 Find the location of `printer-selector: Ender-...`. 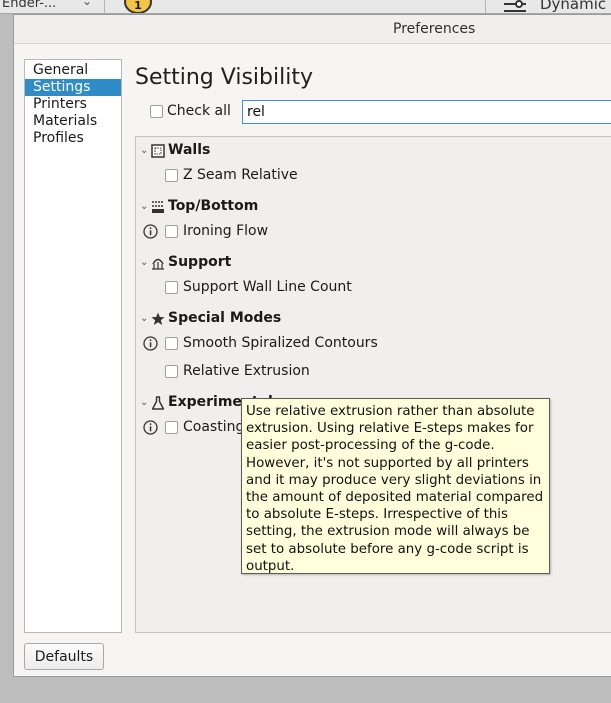

printer-selector: Ender-... is located at coordinates (29, 5).